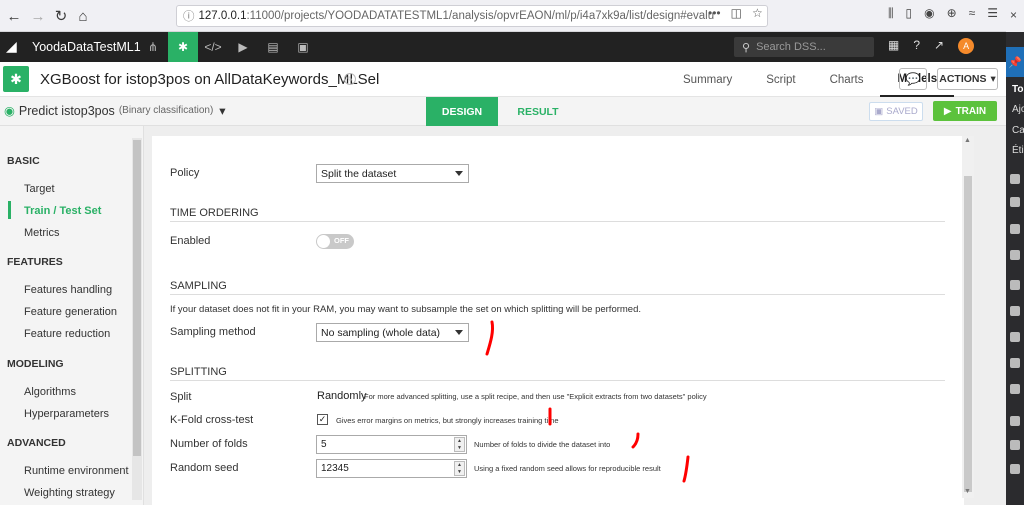  I want to click on library-icon: ⫼, so click(891, 13).